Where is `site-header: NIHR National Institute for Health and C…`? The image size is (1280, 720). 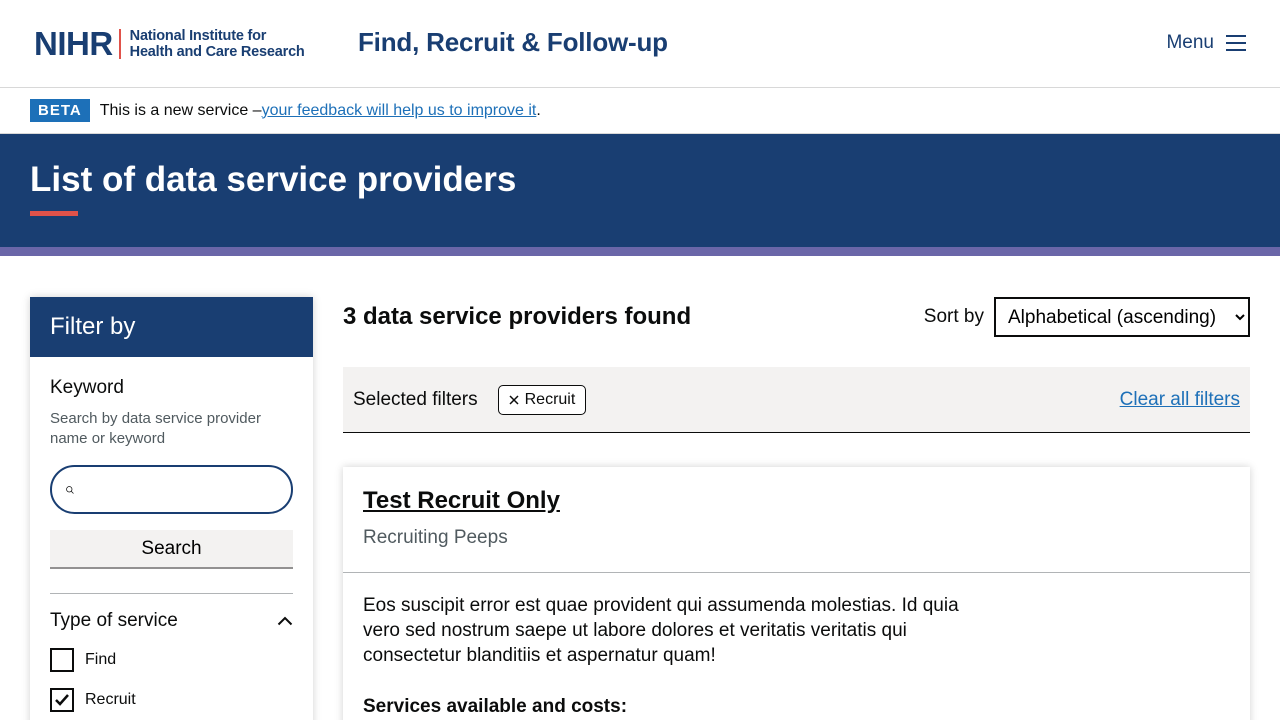
site-header: NIHR National Institute for Health and C… is located at coordinates (640, 44).